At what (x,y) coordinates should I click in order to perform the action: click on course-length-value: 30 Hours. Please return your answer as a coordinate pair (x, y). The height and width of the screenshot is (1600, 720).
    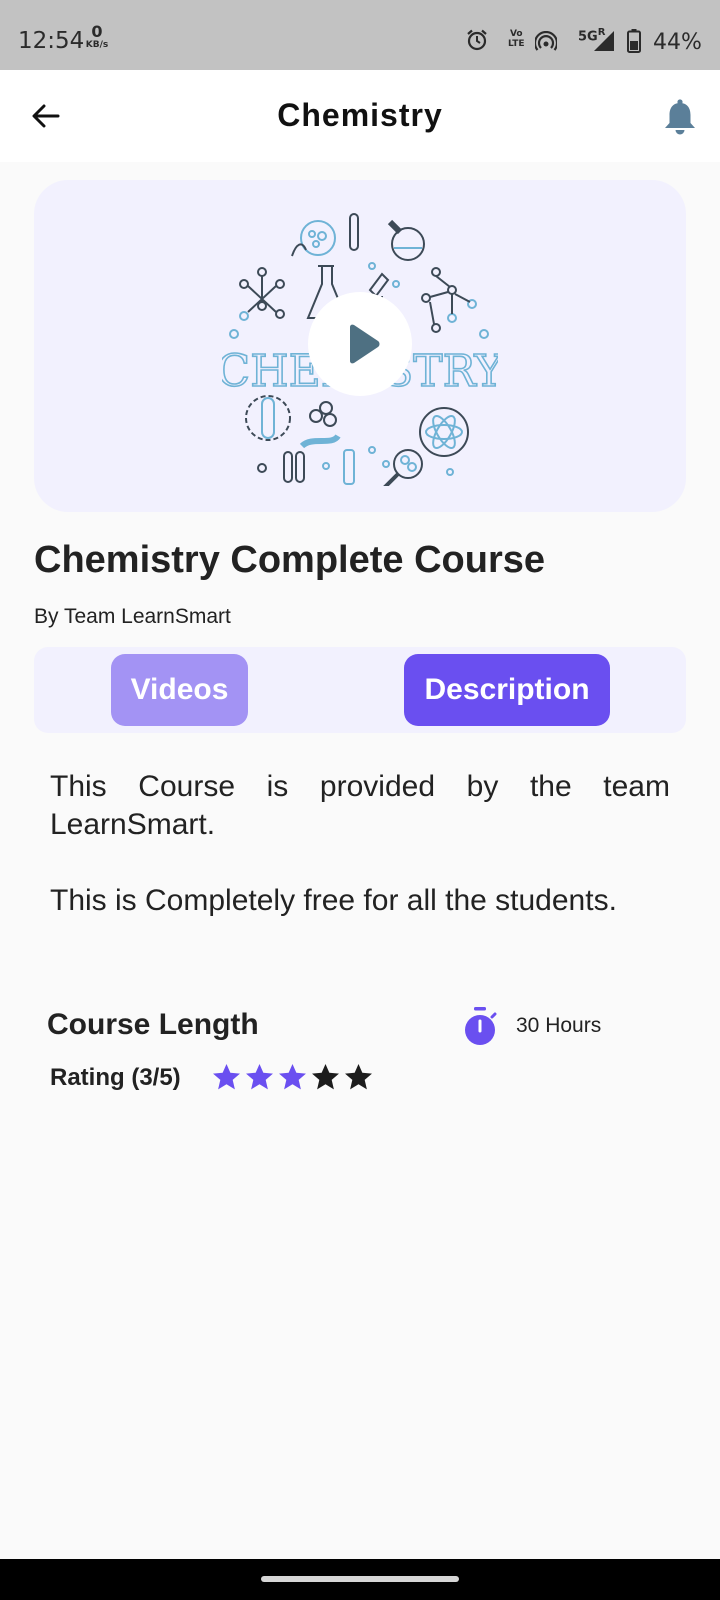
    Looking at the image, I should click on (559, 1025).